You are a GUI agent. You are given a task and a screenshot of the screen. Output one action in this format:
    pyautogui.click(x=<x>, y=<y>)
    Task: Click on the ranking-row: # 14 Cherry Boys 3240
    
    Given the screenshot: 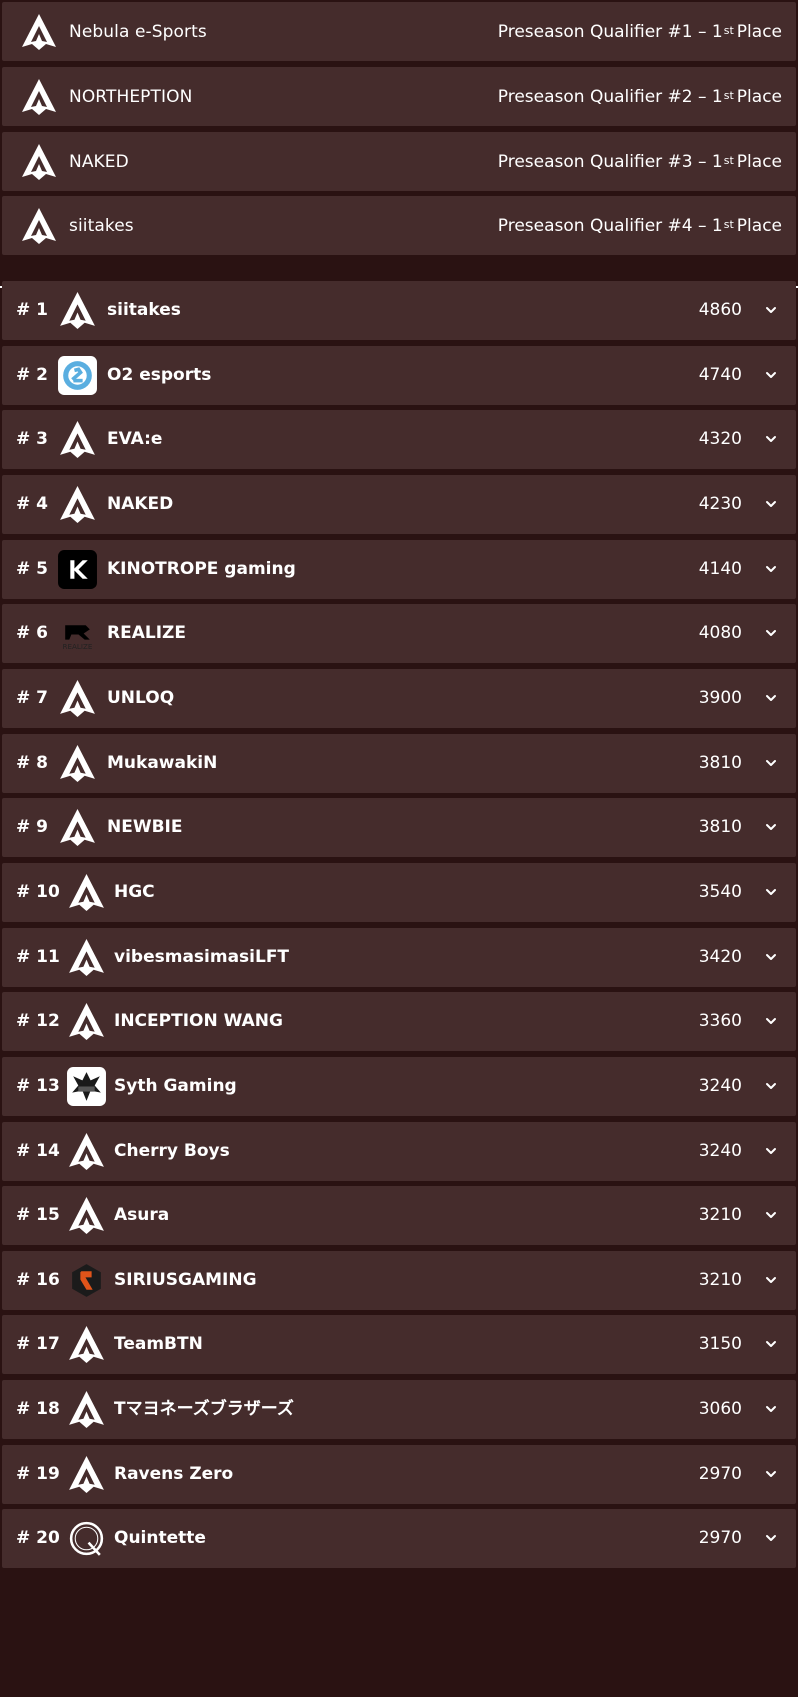 What is the action you would take?
    pyautogui.click(x=399, y=1151)
    